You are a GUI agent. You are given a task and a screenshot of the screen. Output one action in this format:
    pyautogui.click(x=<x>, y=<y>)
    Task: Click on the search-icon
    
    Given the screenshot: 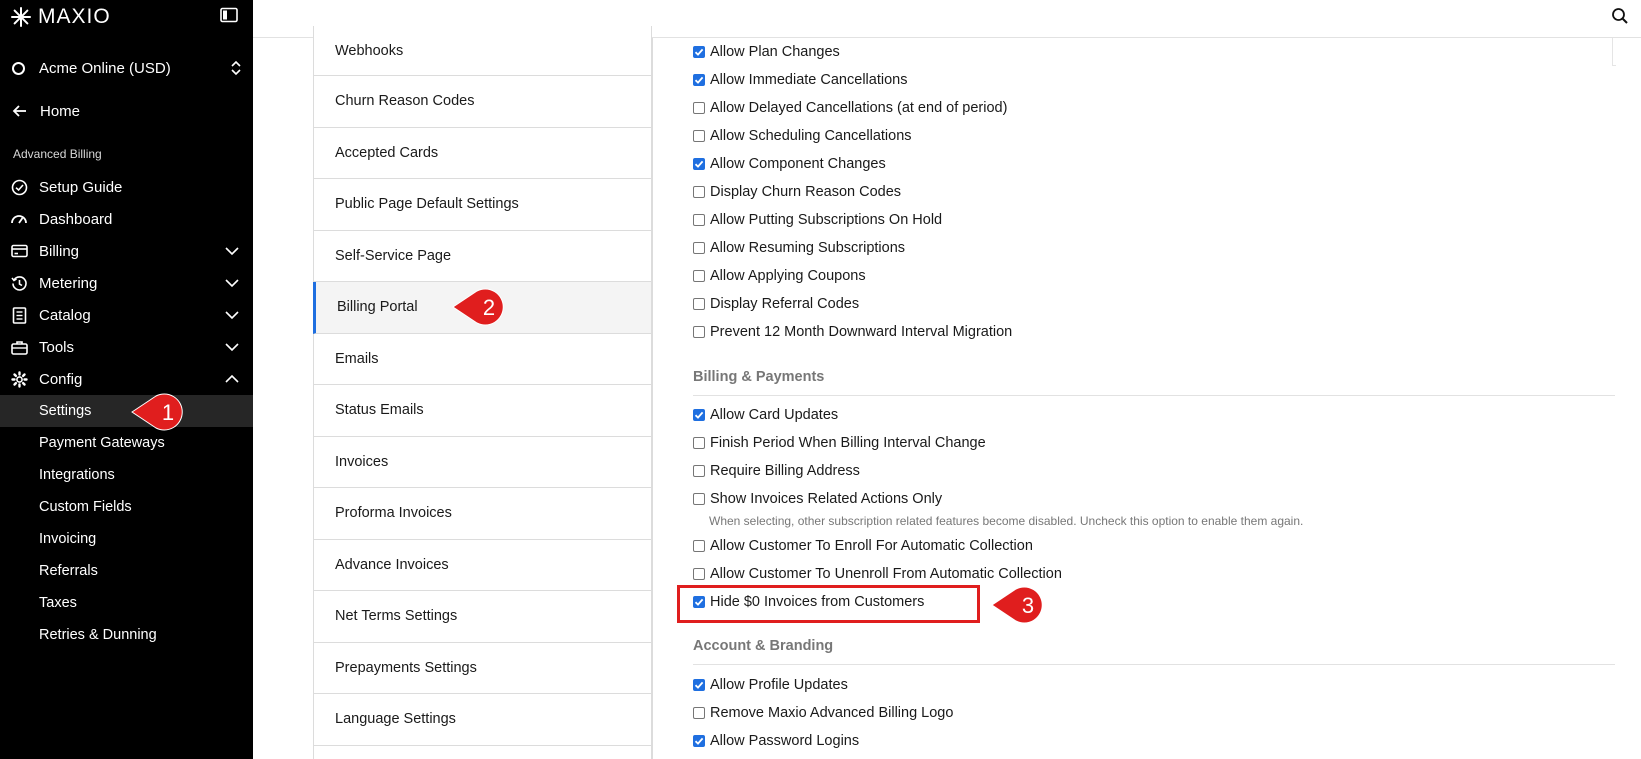 What is the action you would take?
    pyautogui.click(x=1620, y=16)
    